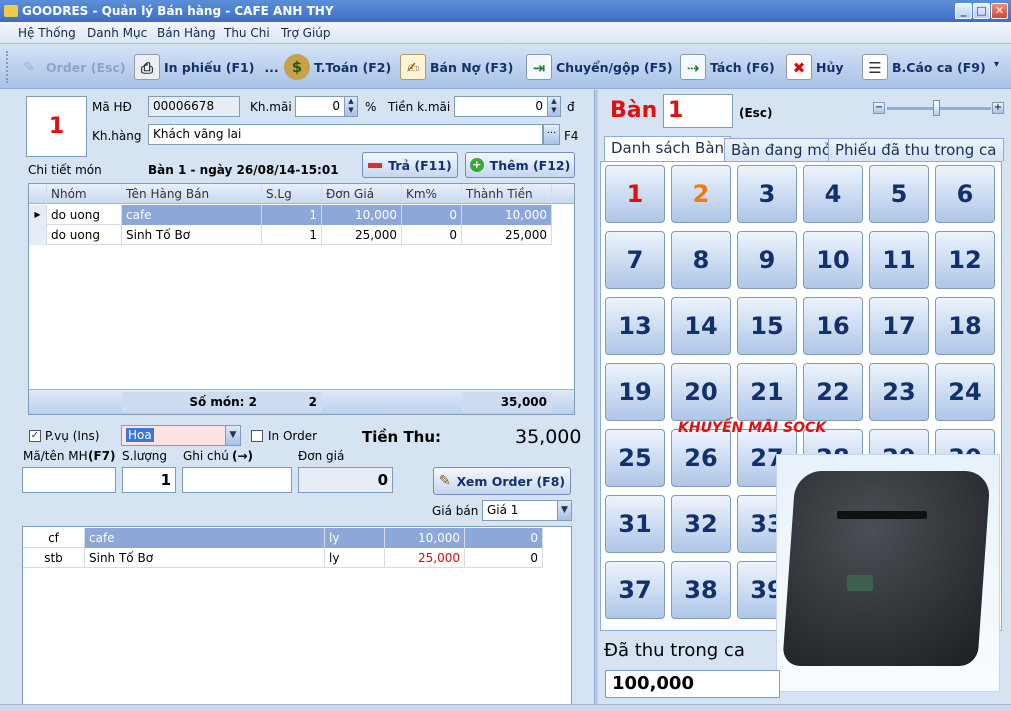 The width and height of the screenshot is (1011, 711). I want to click on toolbar-overflow-icon: ▾, so click(996, 64).